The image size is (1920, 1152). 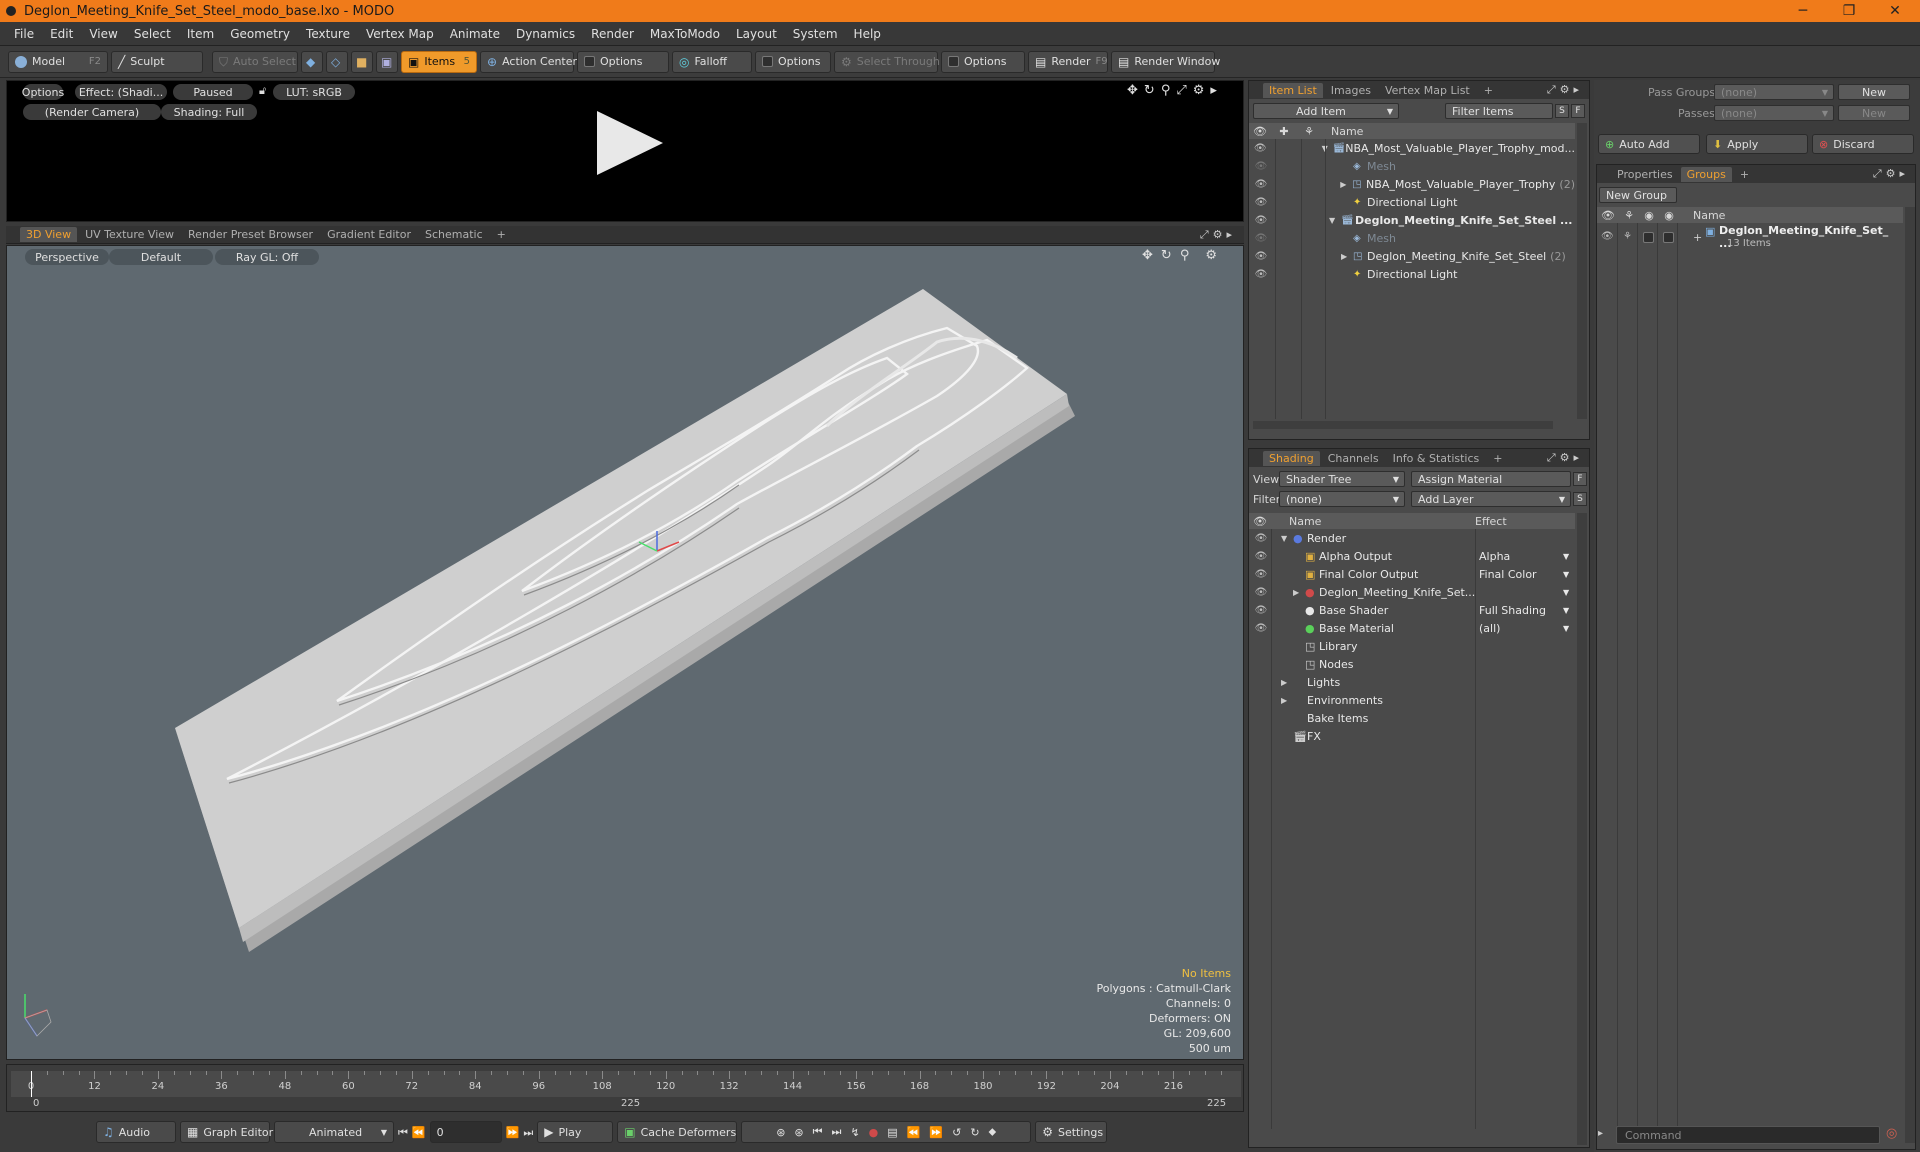 I want to click on menu-view: View, so click(x=103, y=34).